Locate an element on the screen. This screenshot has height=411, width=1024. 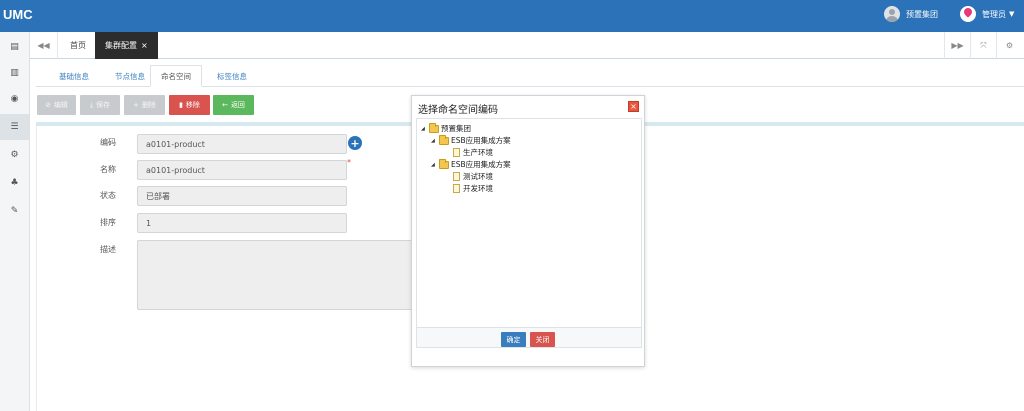
page-tab-bar: ◀◀ 首页 集群配置 × ▶▶ ⤧ ⚙ is located at coordinates (527, 45).